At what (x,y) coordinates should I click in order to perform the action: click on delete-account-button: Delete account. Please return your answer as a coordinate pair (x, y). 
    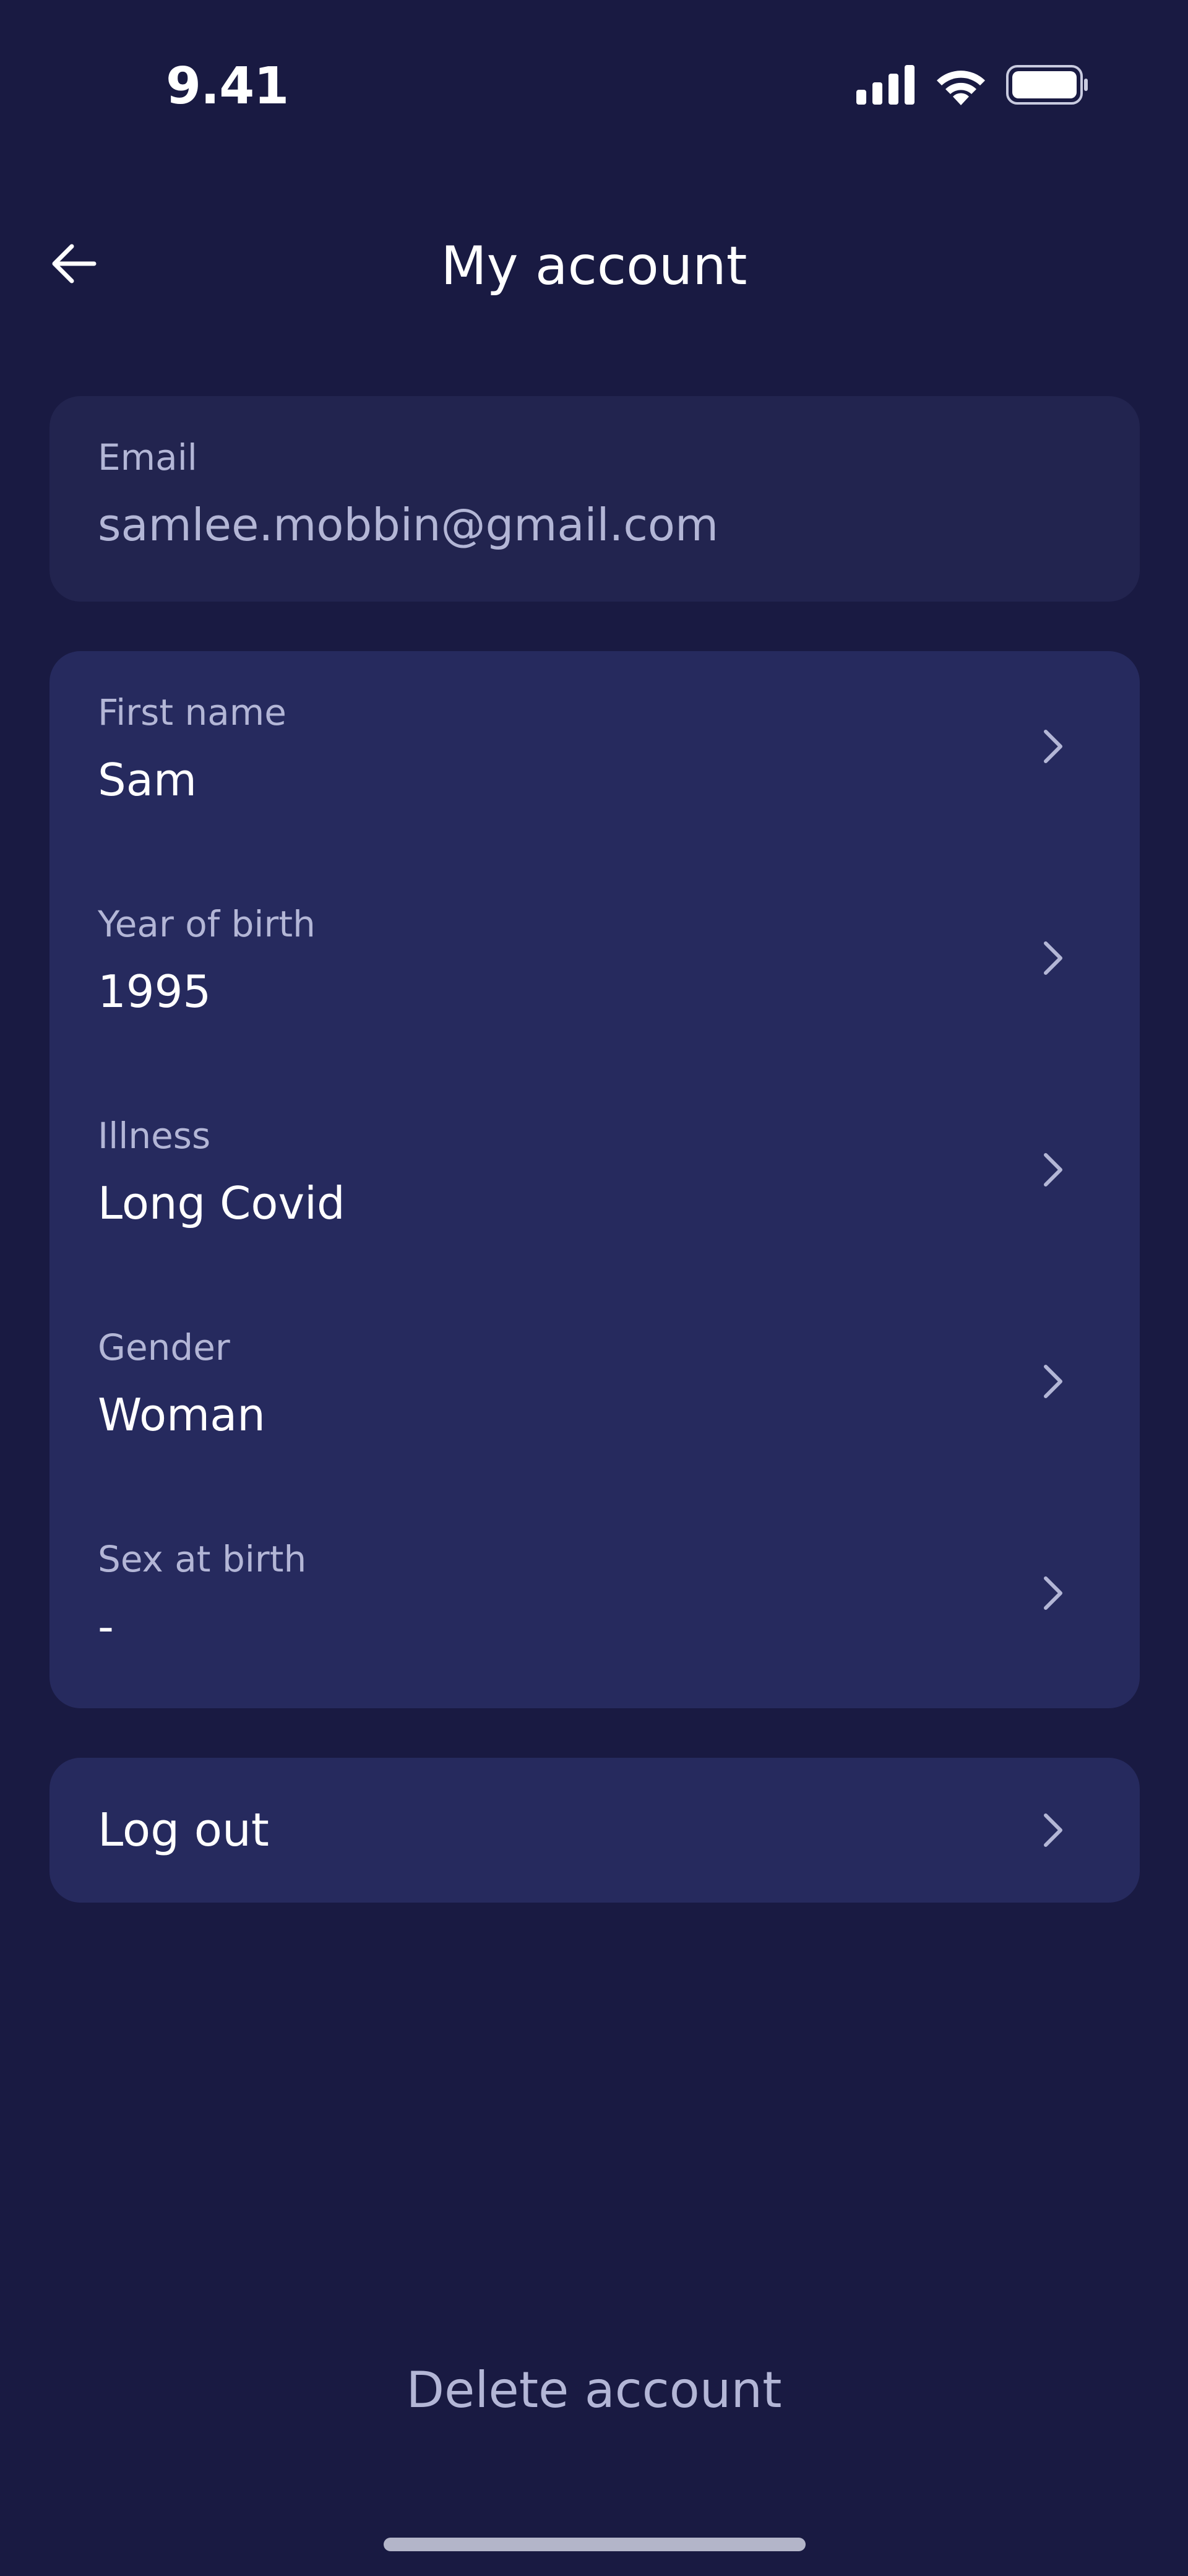
    Looking at the image, I should click on (594, 2390).